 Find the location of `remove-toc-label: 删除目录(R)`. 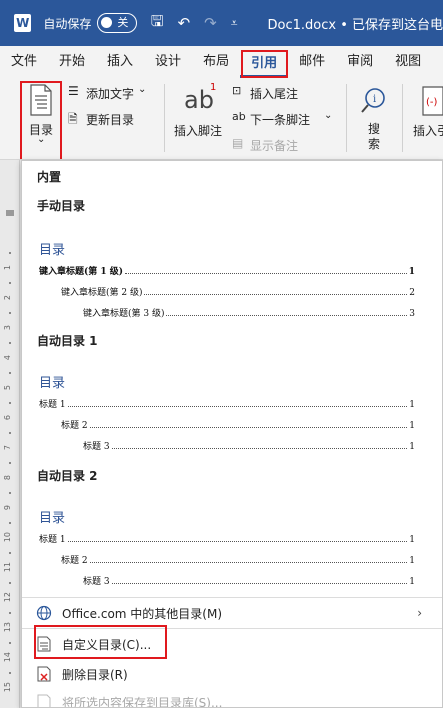

remove-toc-label: 删除目录(R) is located at coordinates (95, 674).